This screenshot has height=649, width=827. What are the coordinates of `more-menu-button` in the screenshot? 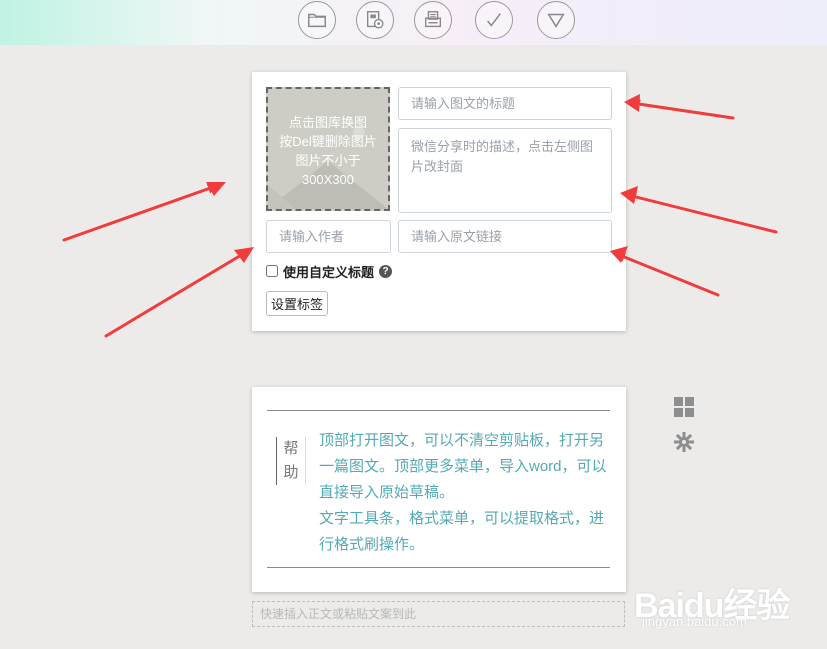 It's located at (556, 20).